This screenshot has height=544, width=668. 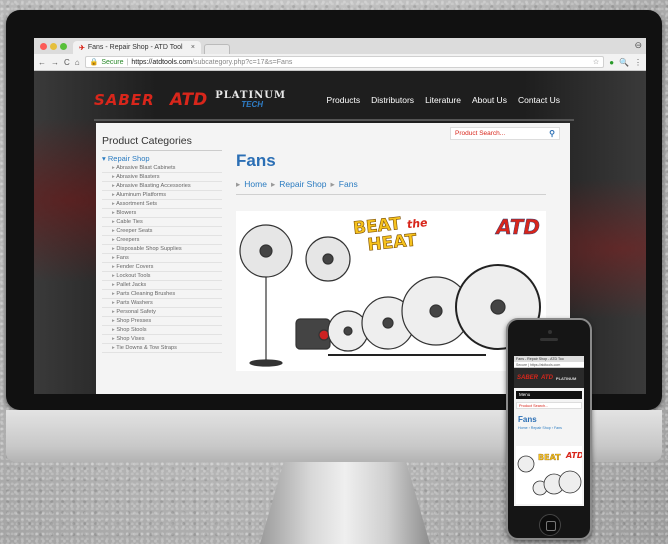 What do you see at coordinates (573, 455) in the screenshot?
I see `phone-atd-brand: ATD` at bounding box center [573, 455].